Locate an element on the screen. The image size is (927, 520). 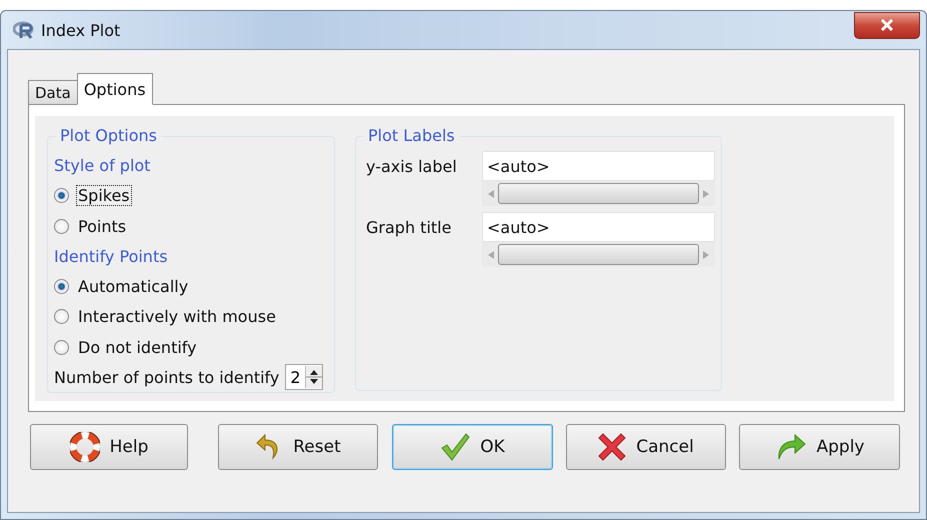
section-heading: Style of plot is located at coordinates (103, 166).